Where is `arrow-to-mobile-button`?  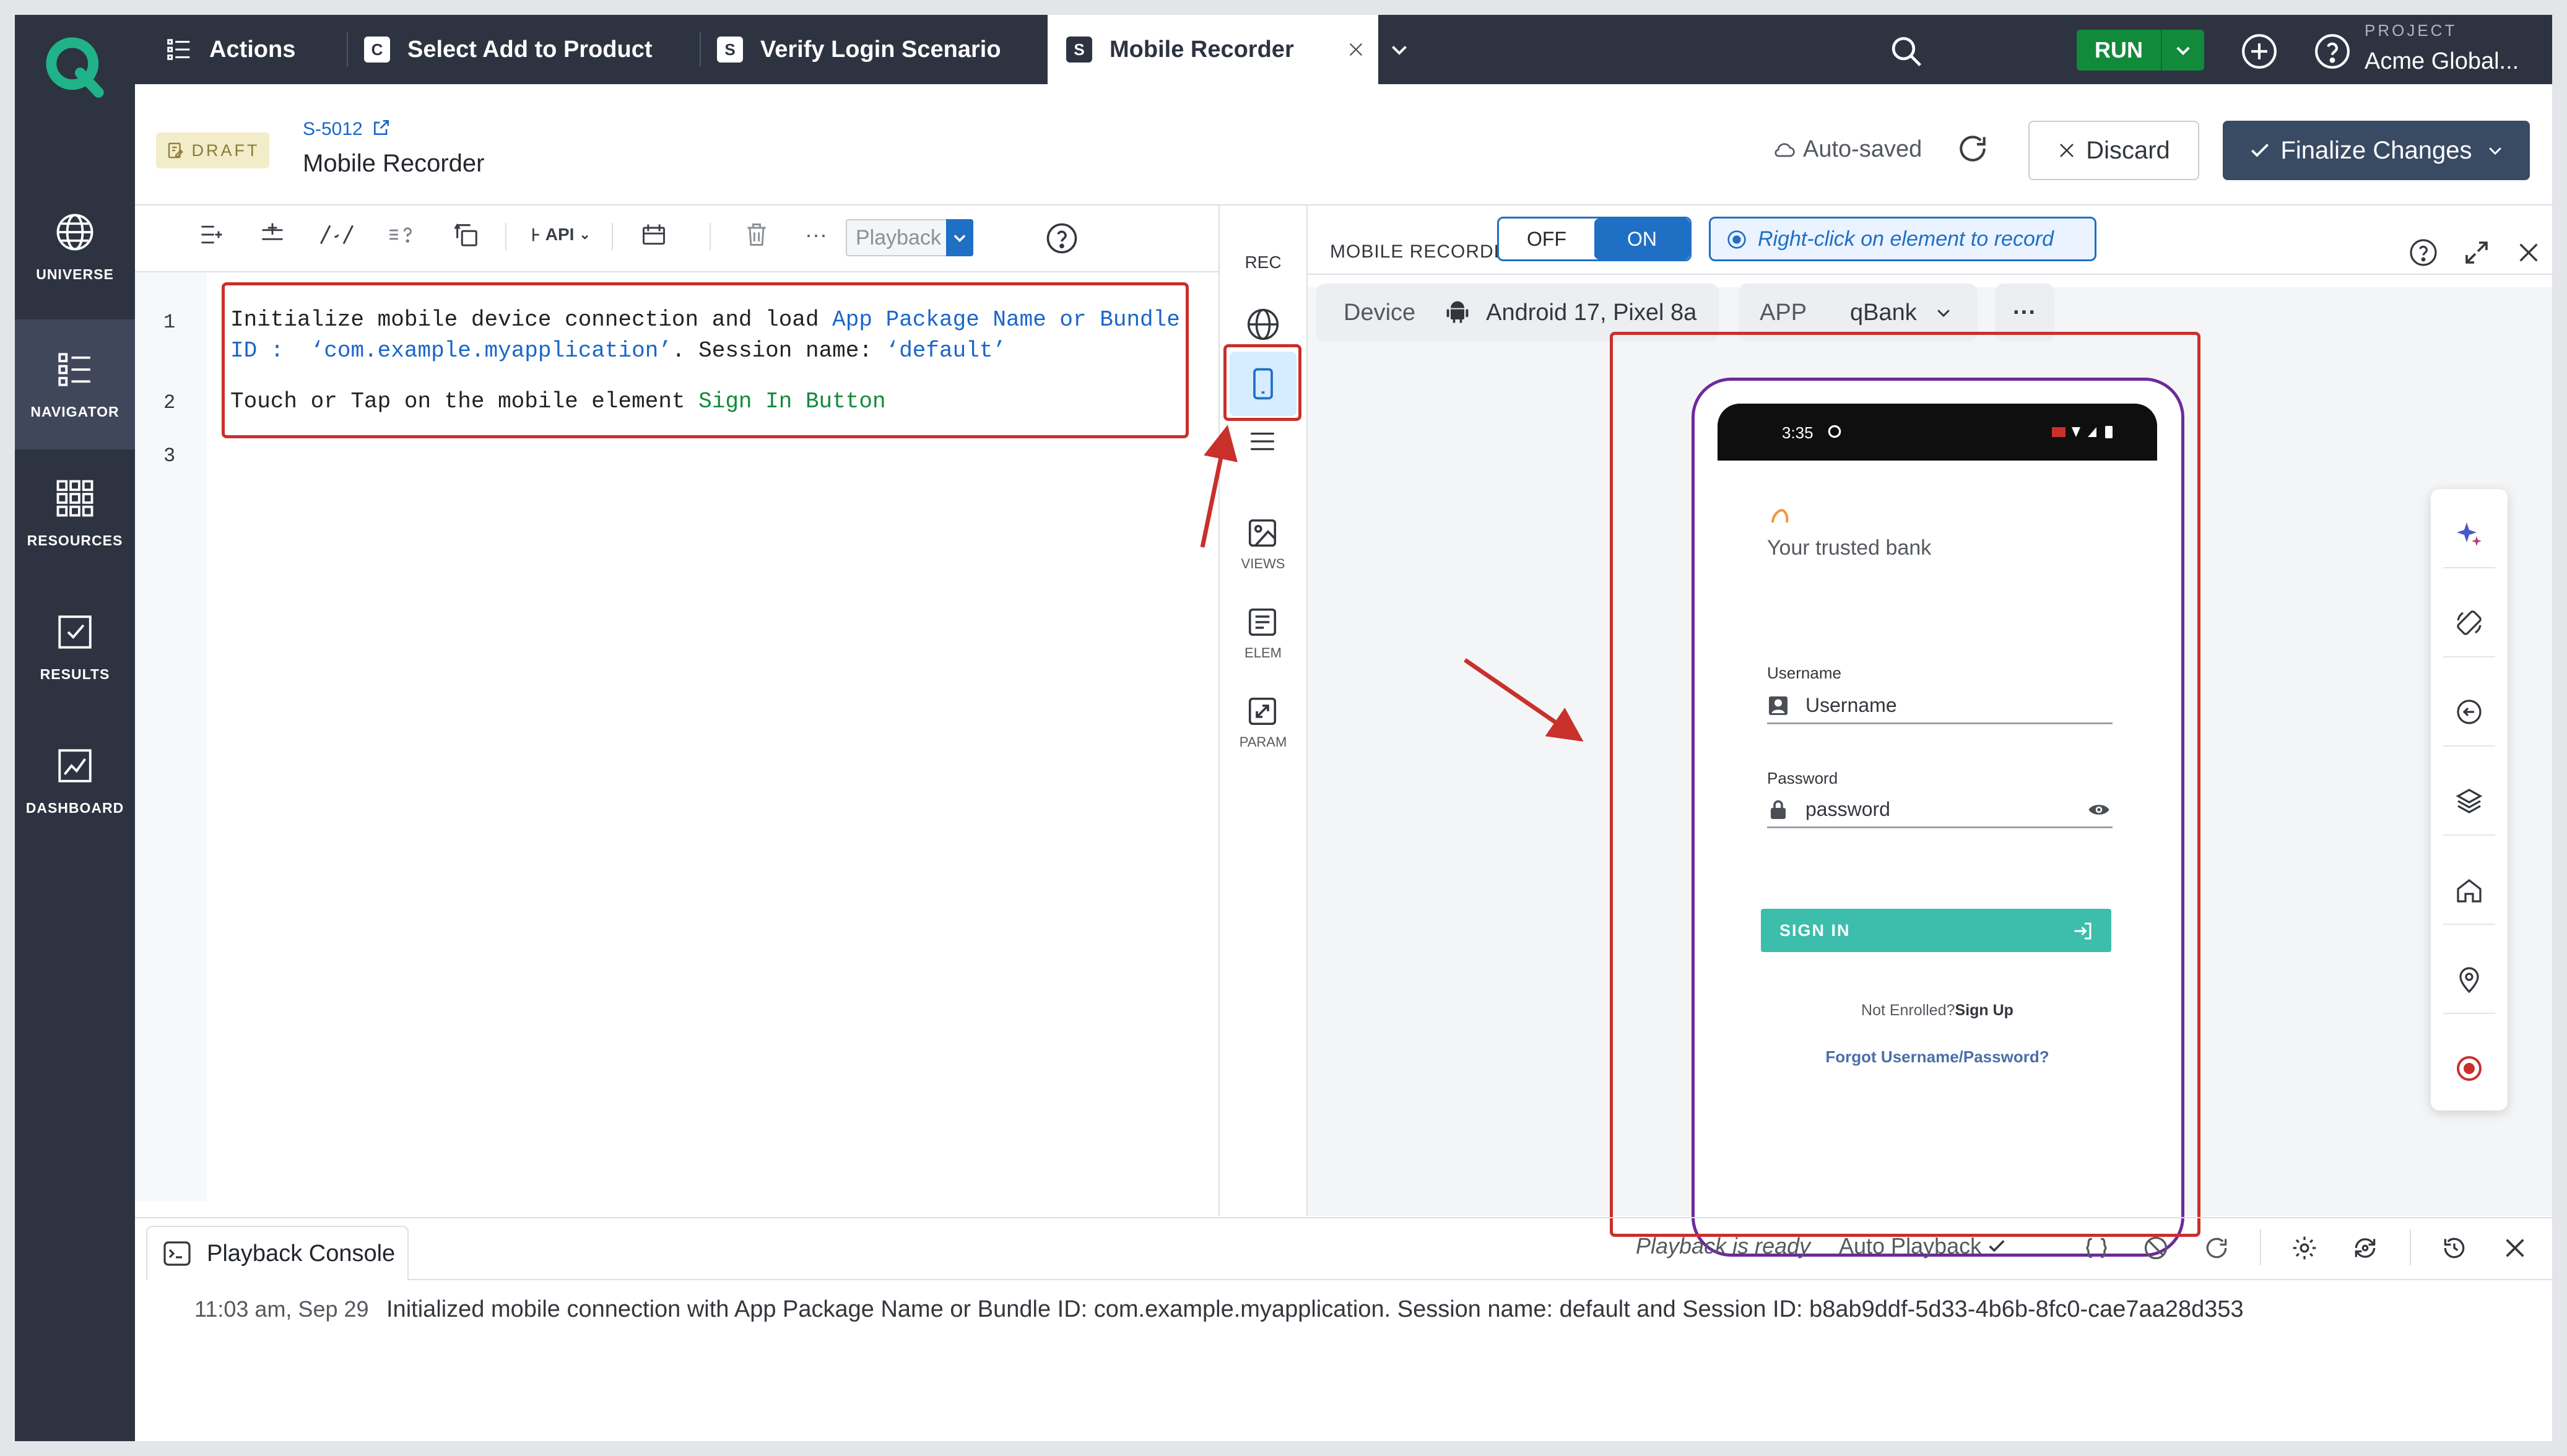
arrow-to-mobile-button is located at coordinates (1219, 486).